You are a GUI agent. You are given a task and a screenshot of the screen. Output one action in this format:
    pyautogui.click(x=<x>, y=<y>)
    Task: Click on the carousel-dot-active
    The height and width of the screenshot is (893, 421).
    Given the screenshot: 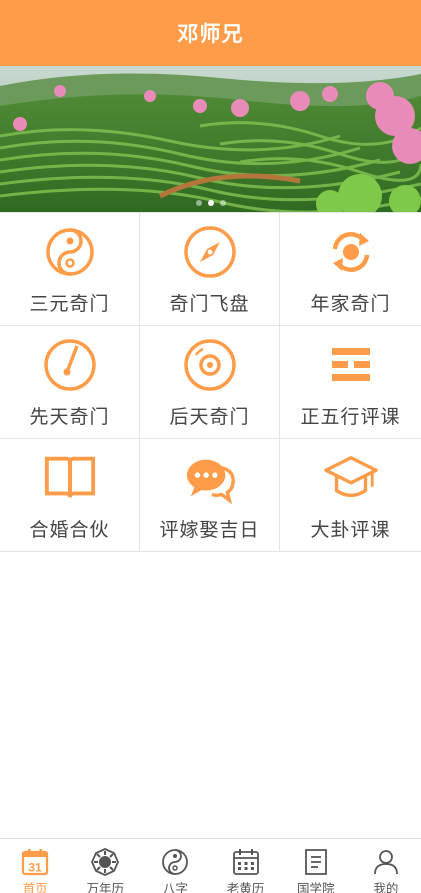 What is the action you would take?
    pyautogui.click(x=210, y=203)
    